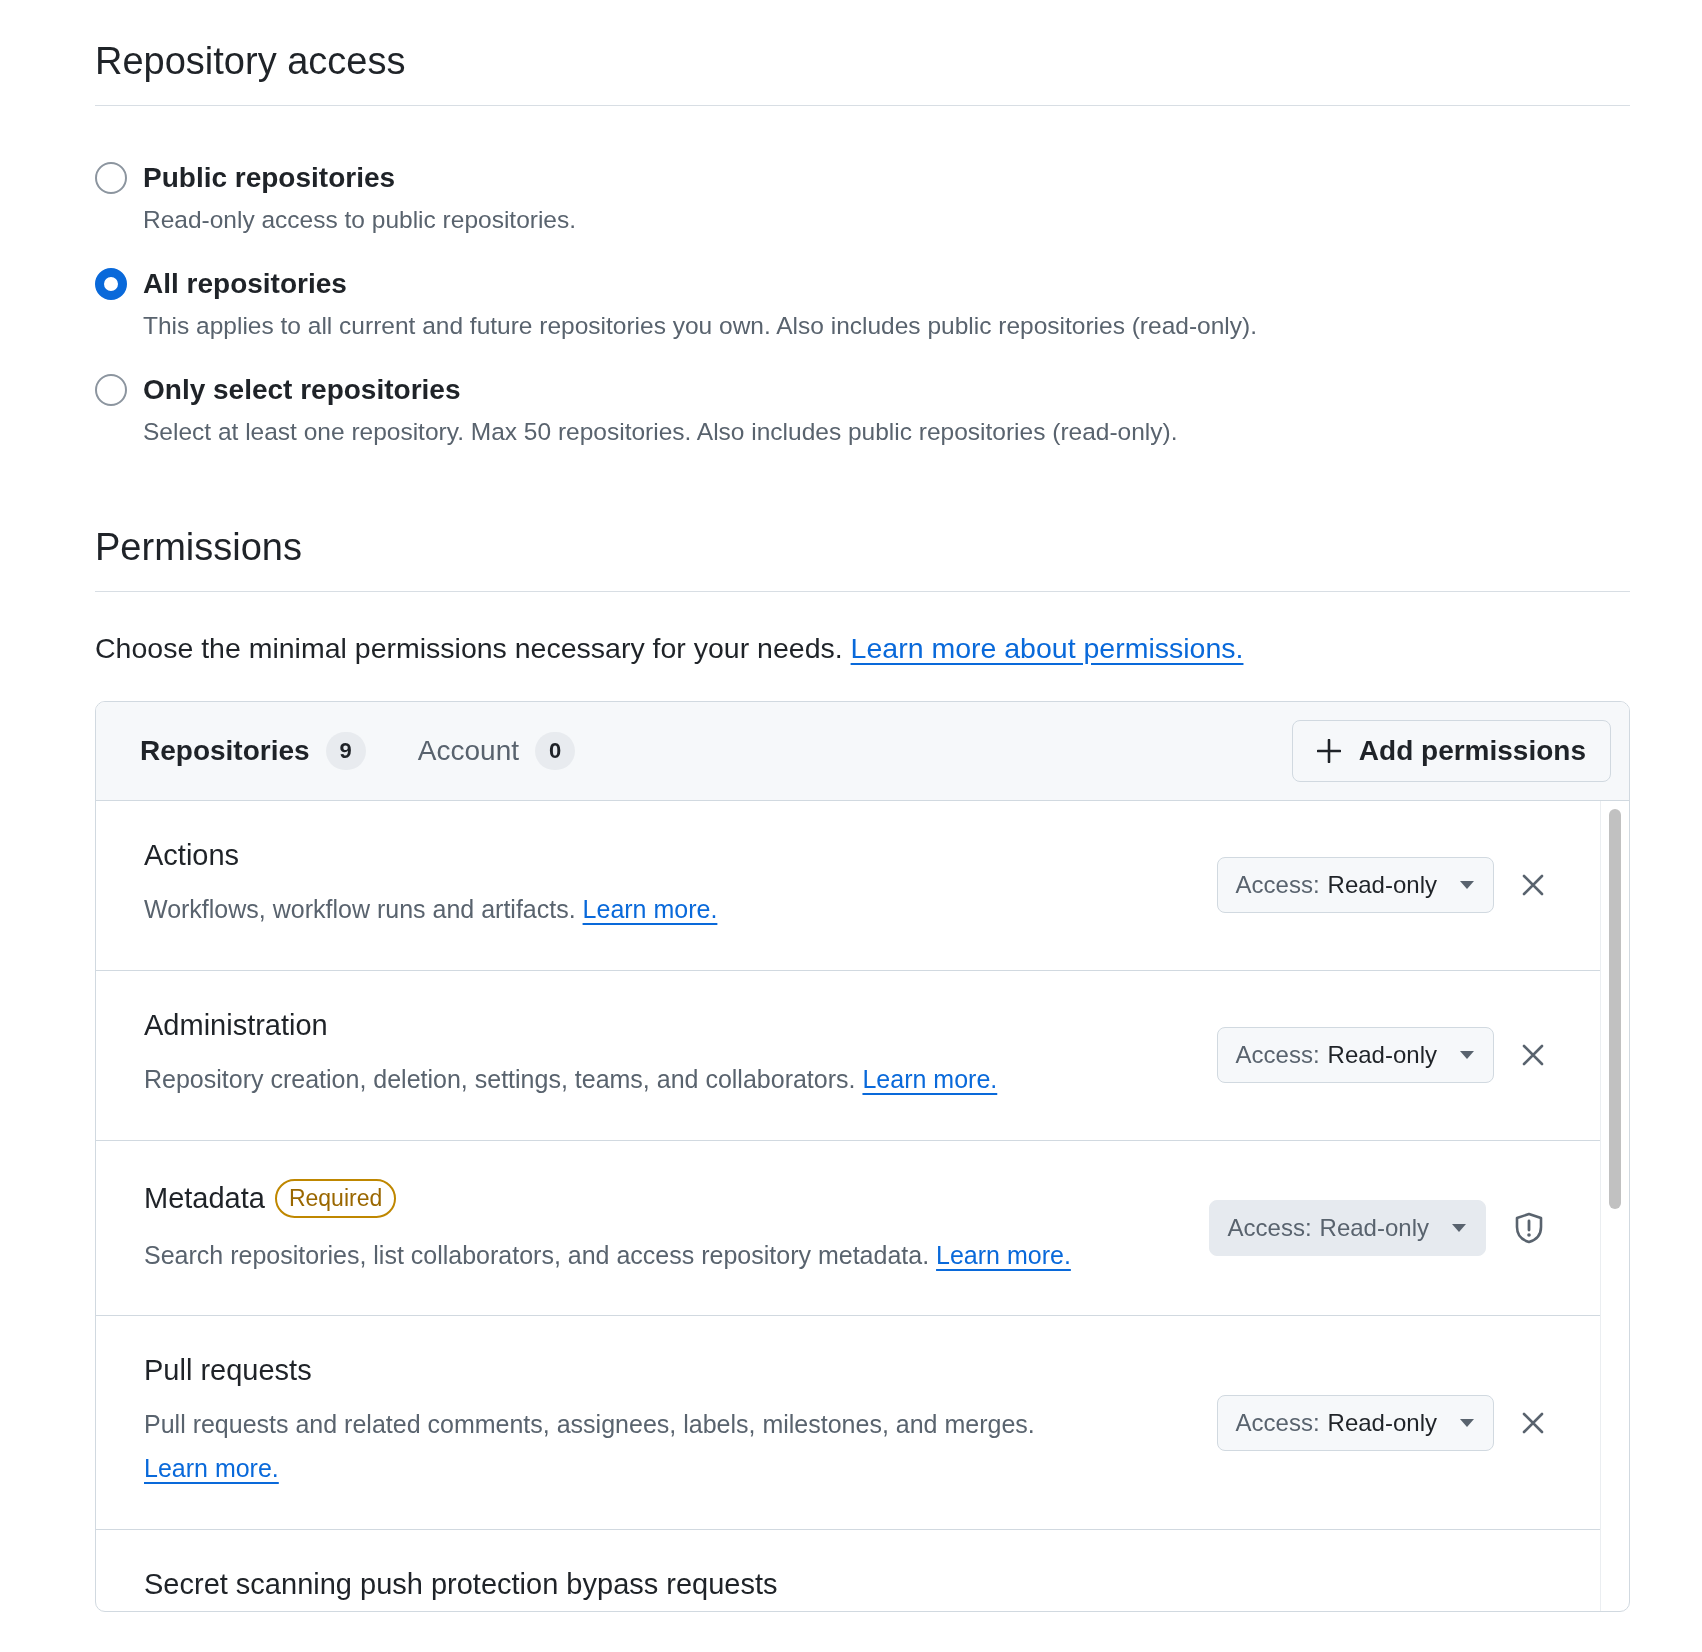  What do you see at coordinates (661, 432) in the screenshot?
I see `option-description: Select at least one repository. Max 50 repositories. Also includes public repositories (read-only).` at bounding box center [661, 432].